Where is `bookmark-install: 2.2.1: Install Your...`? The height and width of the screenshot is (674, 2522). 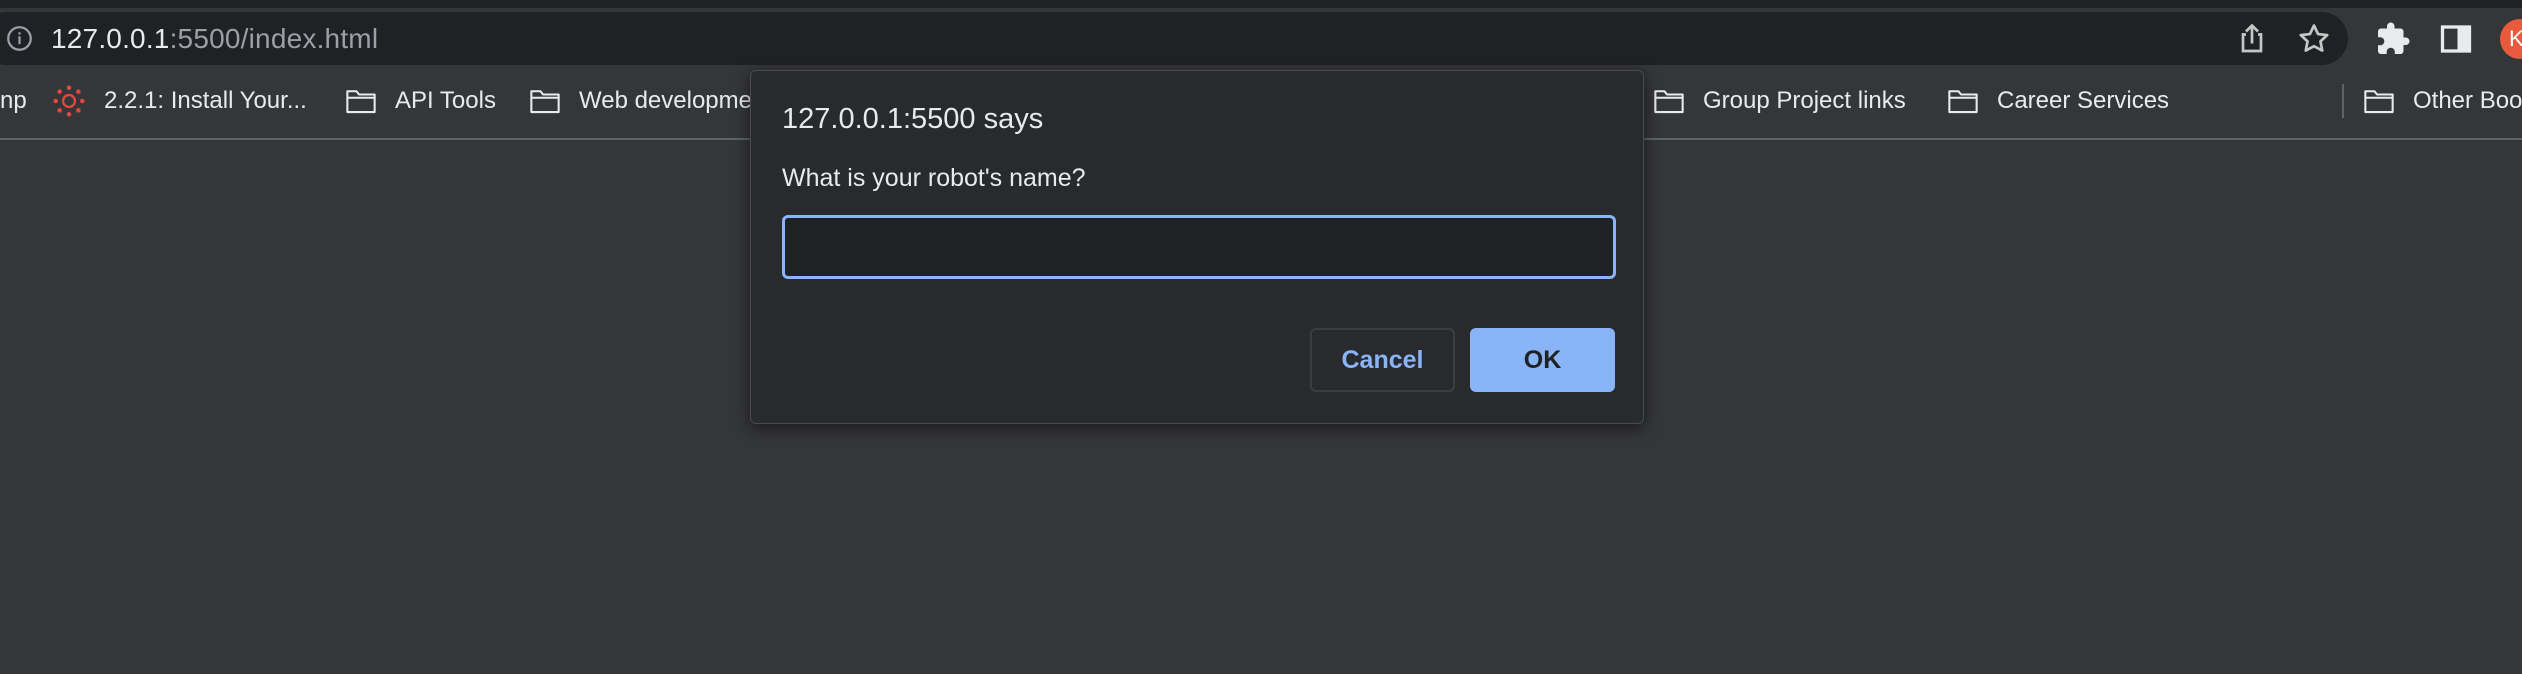 bookmark-install: 2.2.1: Install Your... is located at coordinates (179, 101).